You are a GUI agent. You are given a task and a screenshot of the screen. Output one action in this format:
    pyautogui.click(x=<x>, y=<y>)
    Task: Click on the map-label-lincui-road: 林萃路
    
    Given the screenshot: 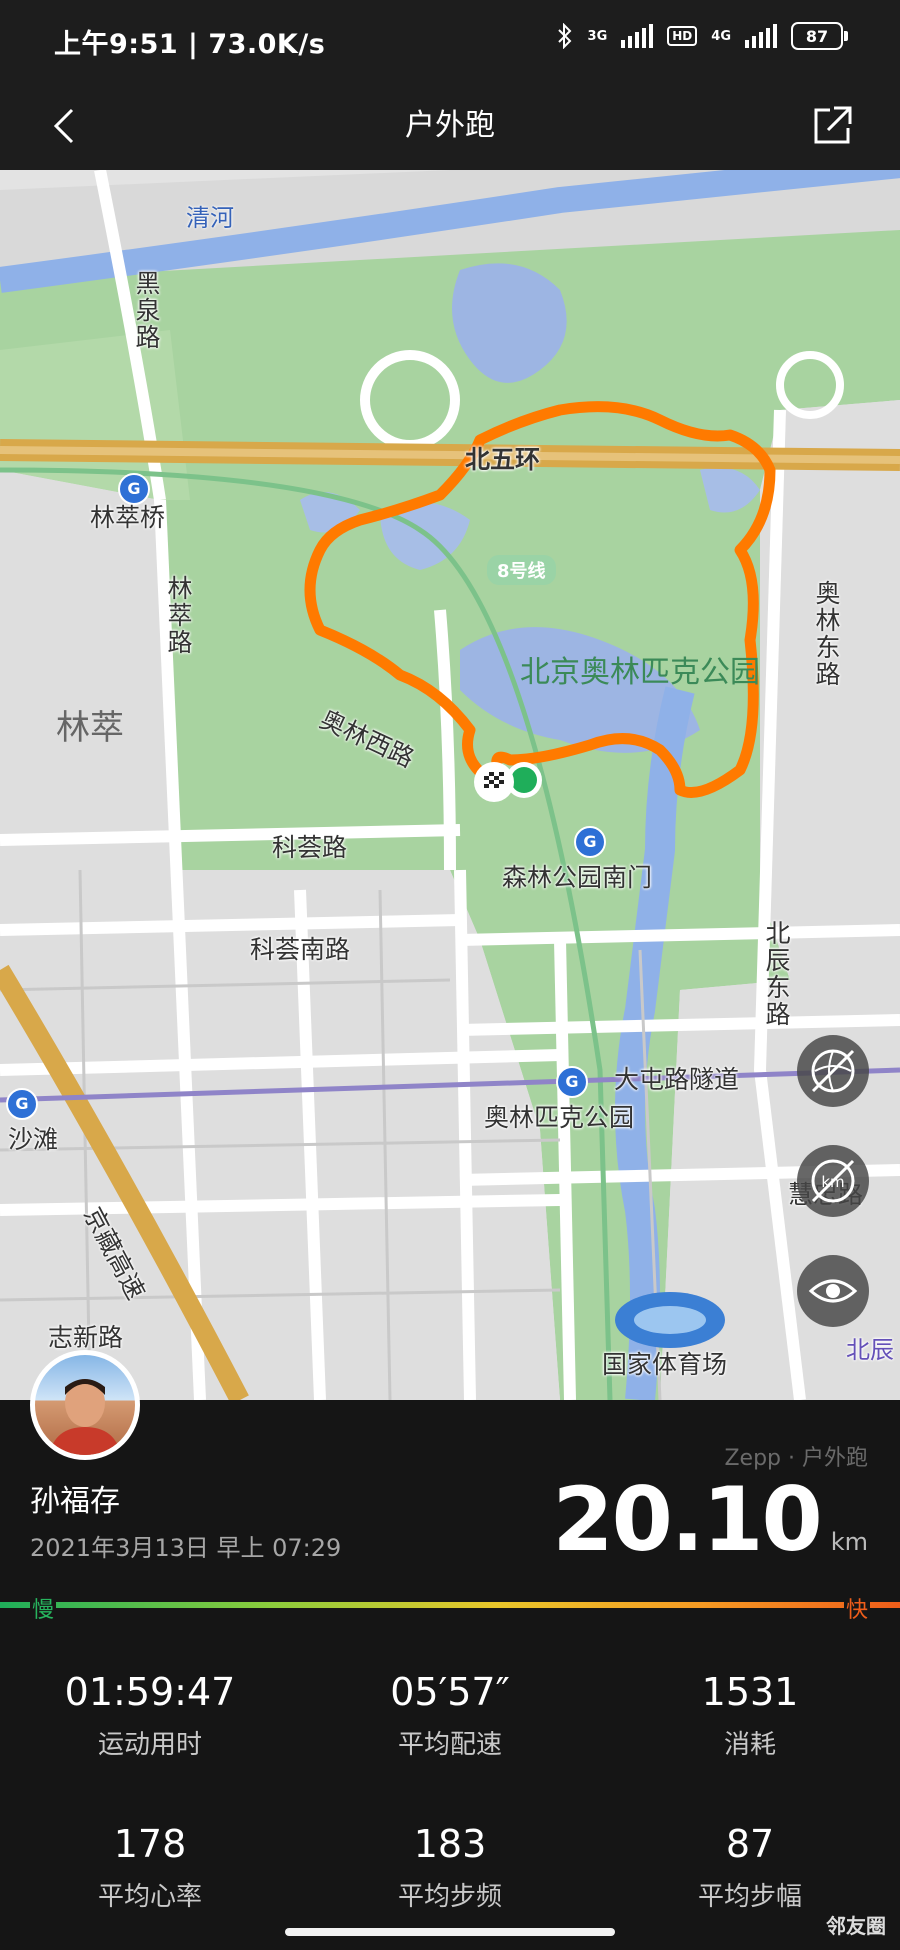 What is the action you would take?
    pyautogui.click(x=178, y=615)
    